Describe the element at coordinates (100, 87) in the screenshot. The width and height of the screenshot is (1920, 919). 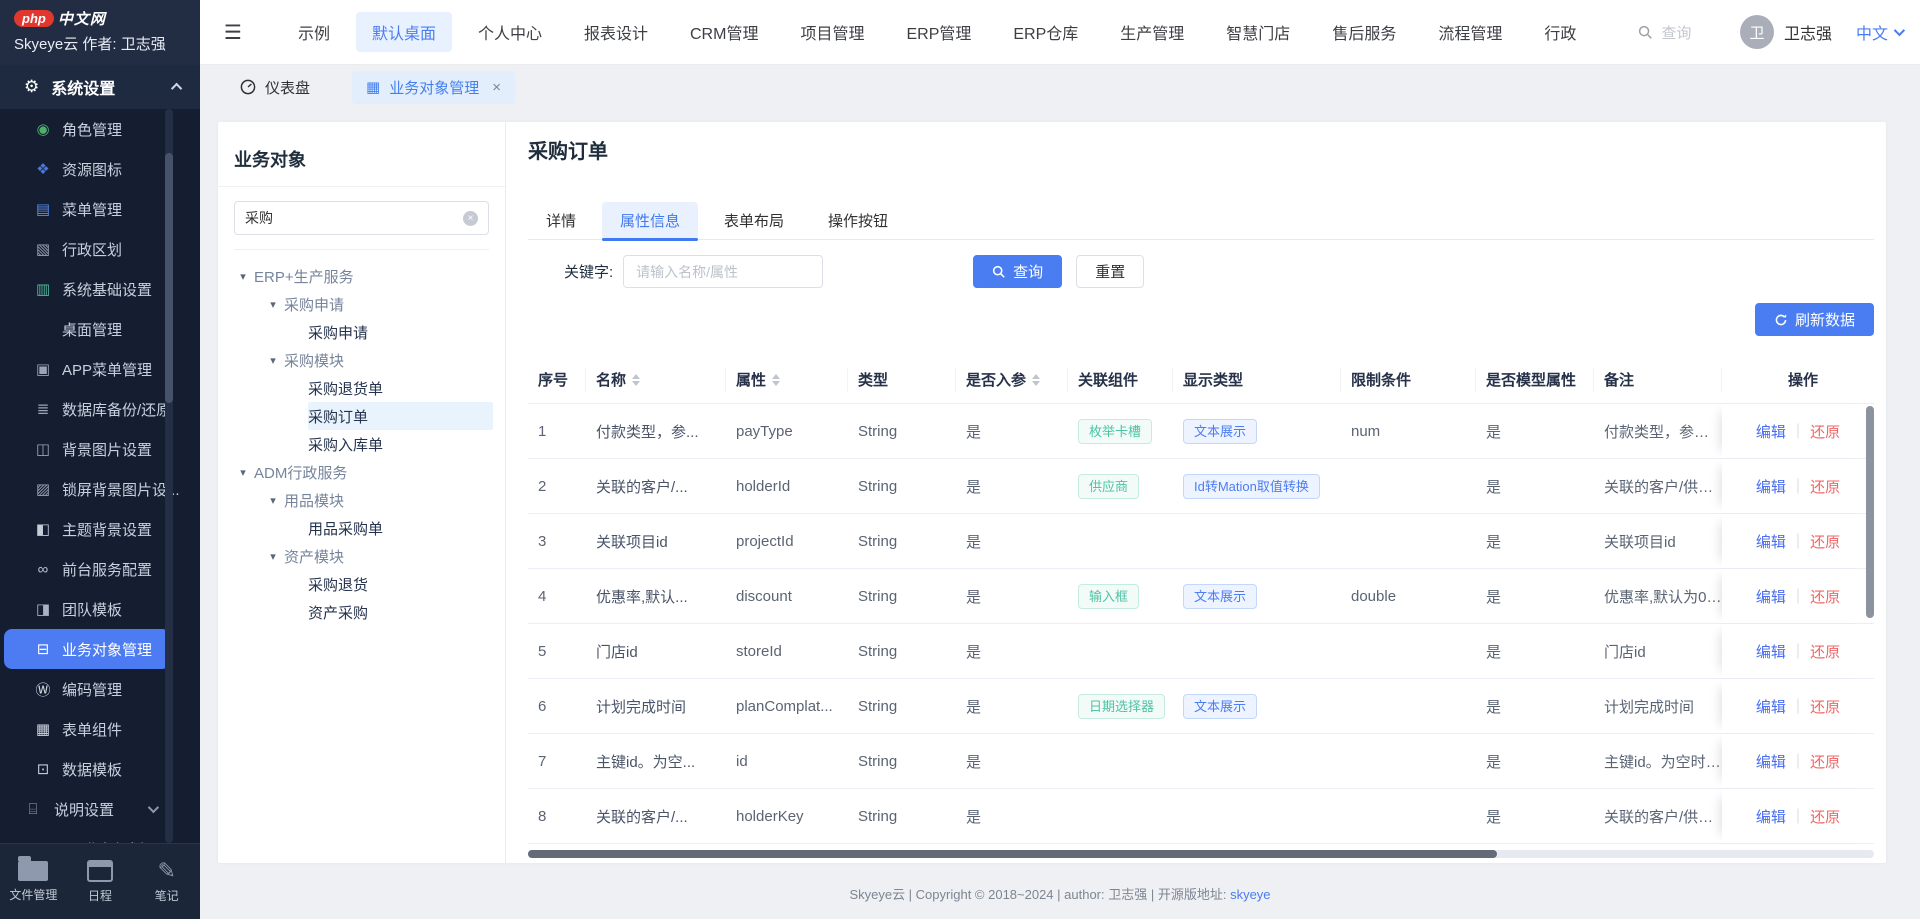
I see `sidebar-section-system-settings: ⚙ 系统设置` at that location.